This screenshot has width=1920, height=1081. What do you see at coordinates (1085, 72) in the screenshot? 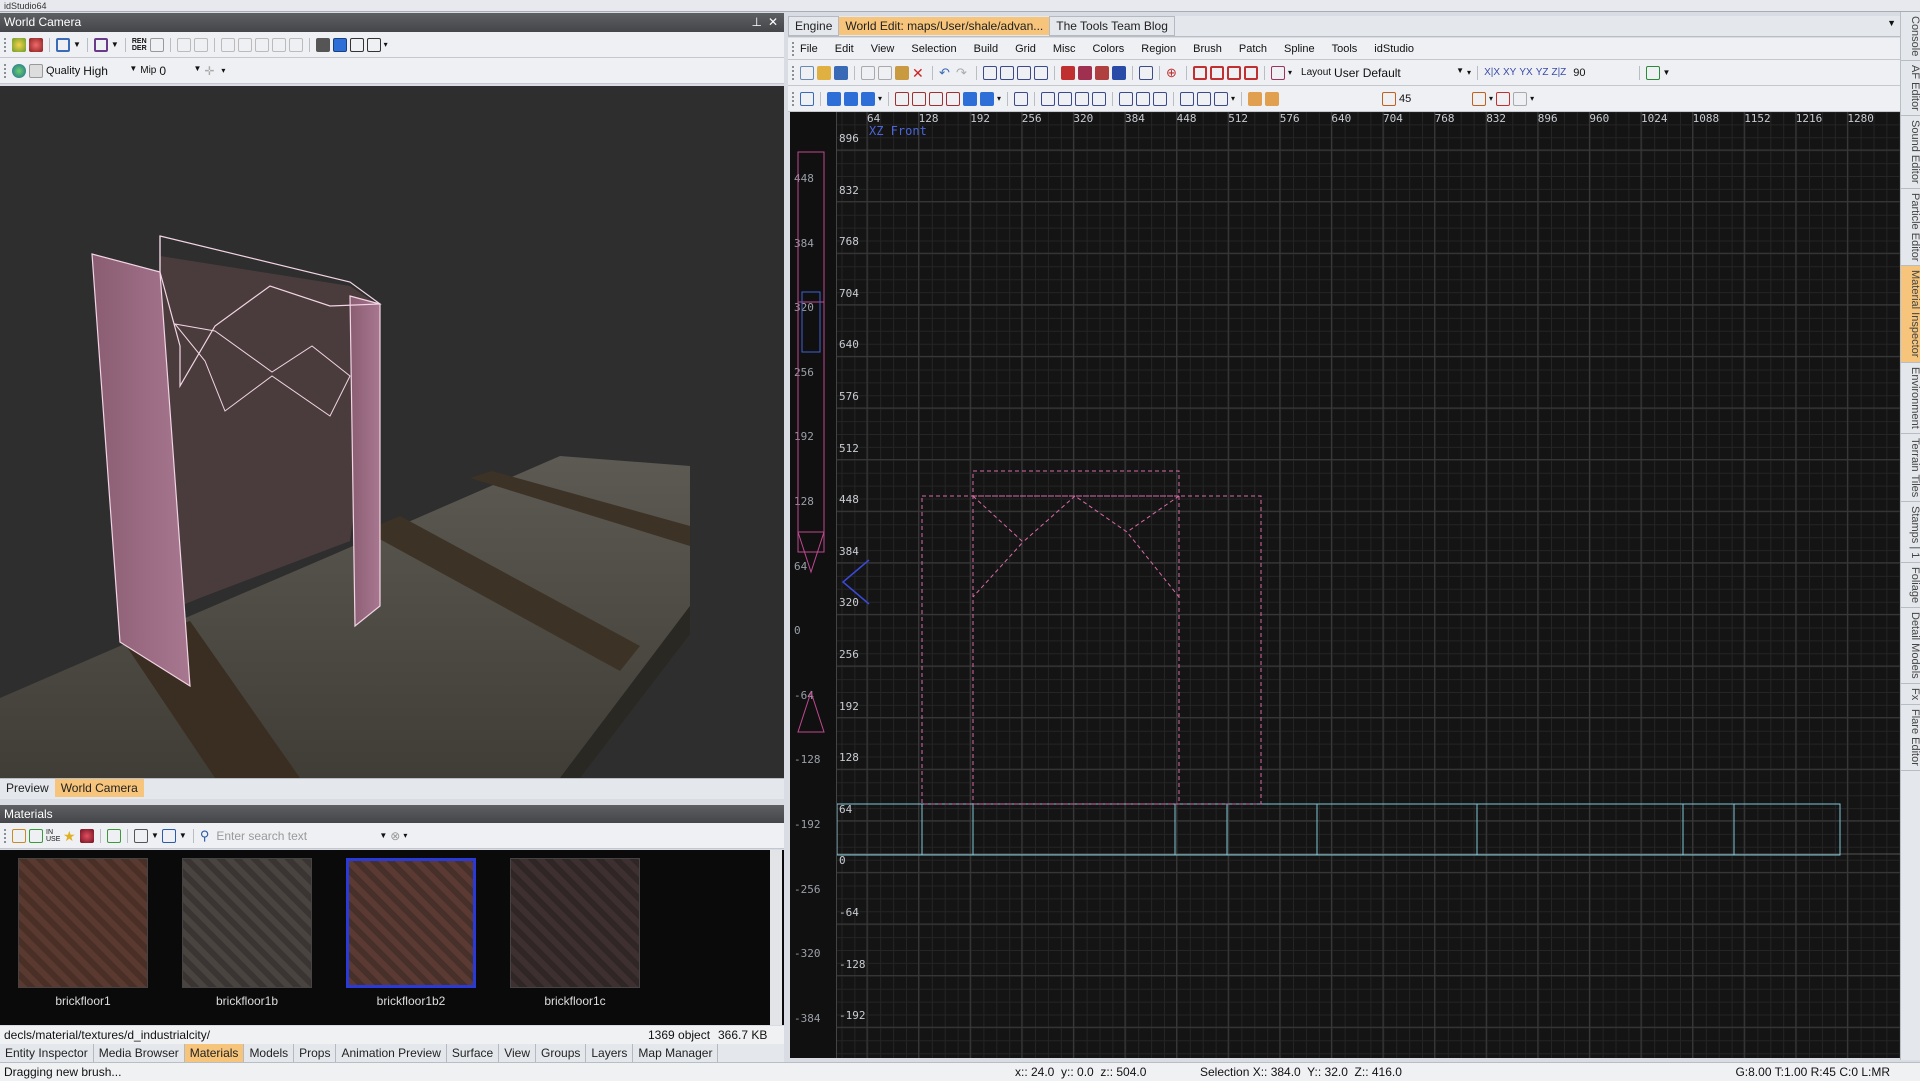
I see `csg-merge-icon` at bounding box center [1085, 72].